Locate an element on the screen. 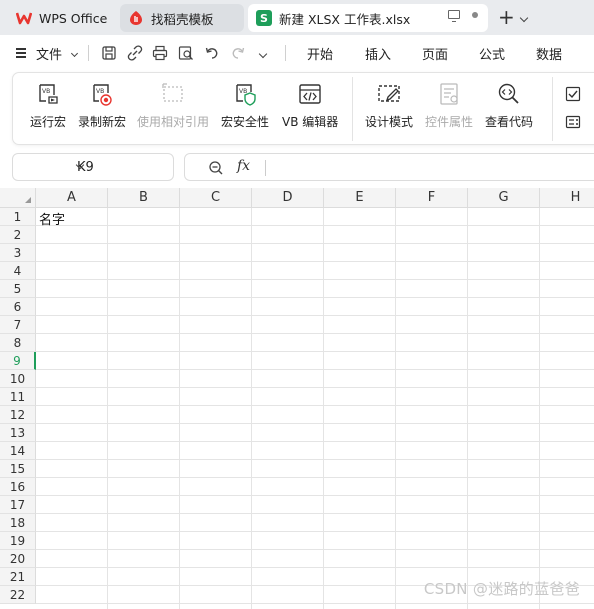 This screenshot has height=609, width=594. row-header: 3 is located at coordinates (18, 253).